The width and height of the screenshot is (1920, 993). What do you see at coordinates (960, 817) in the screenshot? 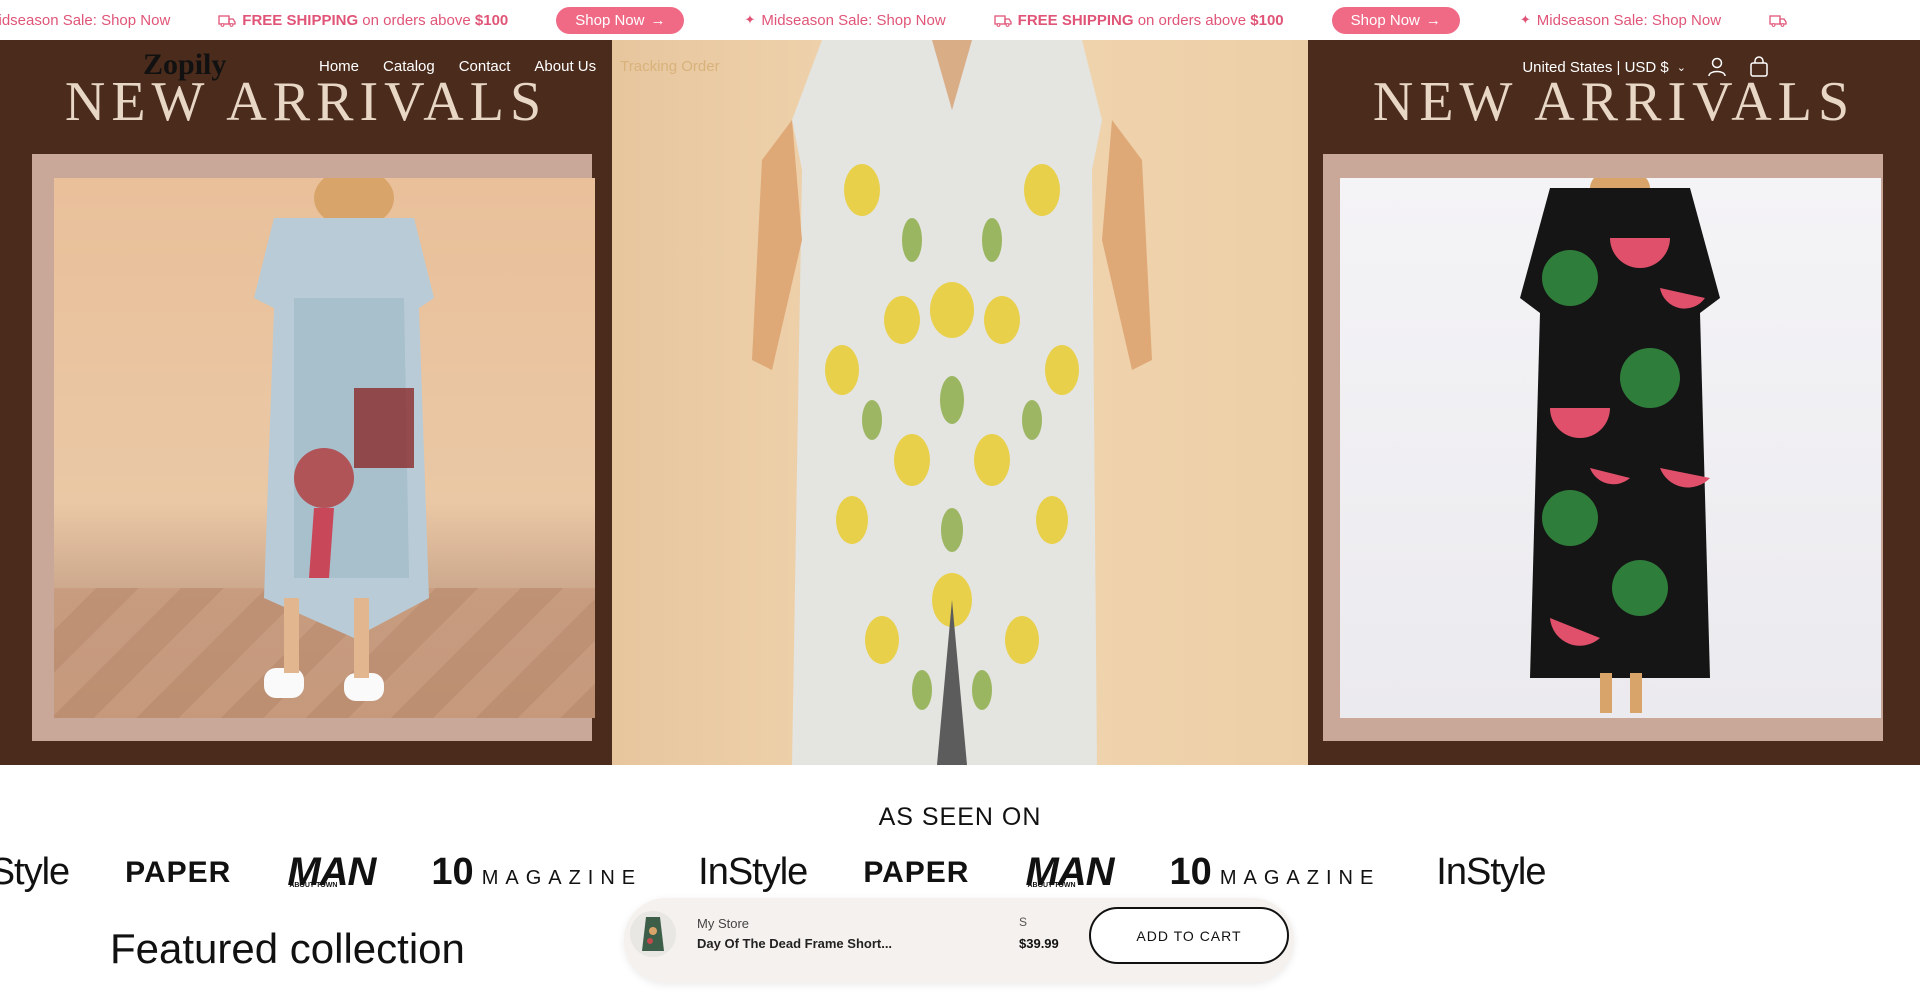
I see `as-seen-on-title: AS SEEN ON` at bounding box center [960, 817].